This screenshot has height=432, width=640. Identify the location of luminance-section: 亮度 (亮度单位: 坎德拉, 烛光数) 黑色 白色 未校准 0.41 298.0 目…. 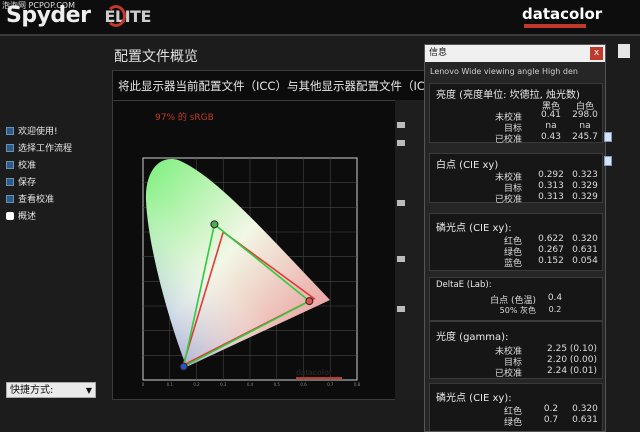
(516, 114).